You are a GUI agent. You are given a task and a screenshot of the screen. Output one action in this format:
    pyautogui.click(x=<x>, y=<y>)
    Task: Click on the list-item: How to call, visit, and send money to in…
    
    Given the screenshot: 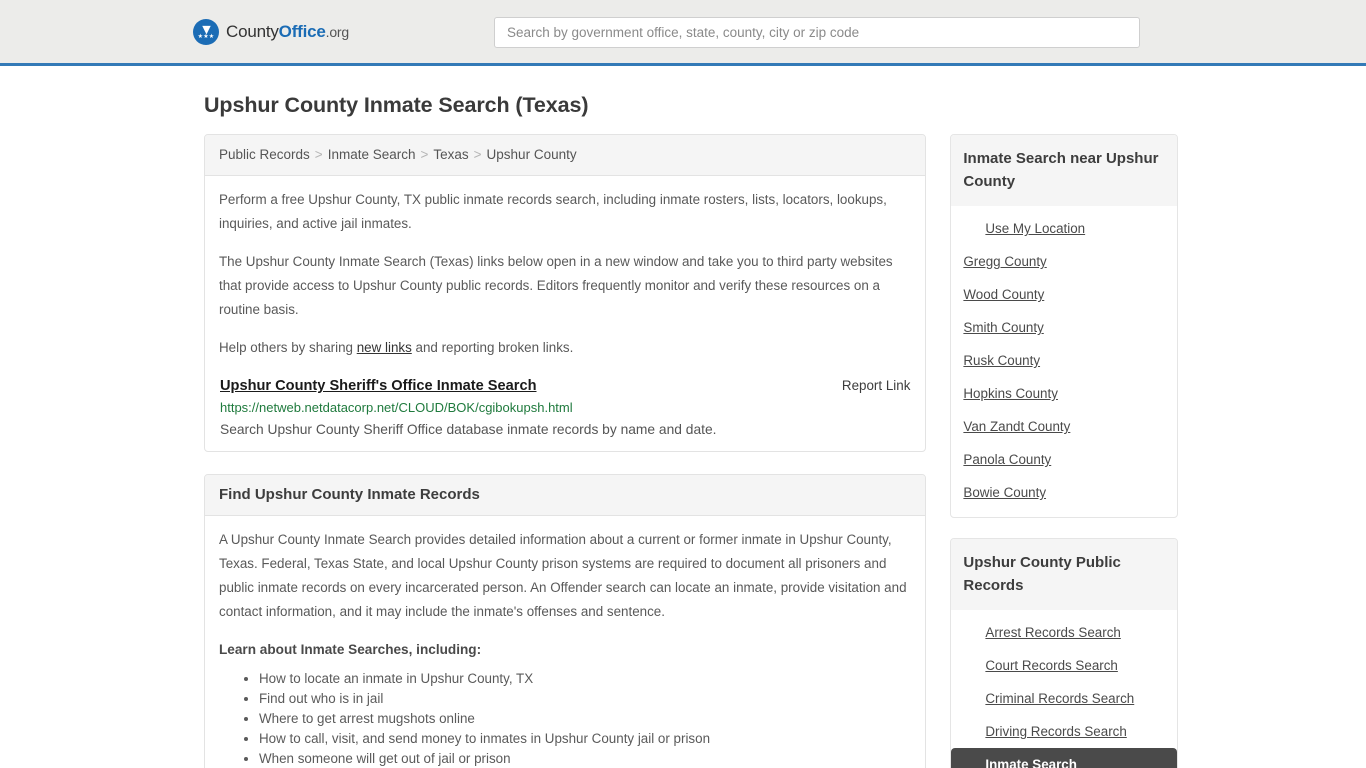 What is the action you would take?
    pyautogui.click(x=585, y=739)
    